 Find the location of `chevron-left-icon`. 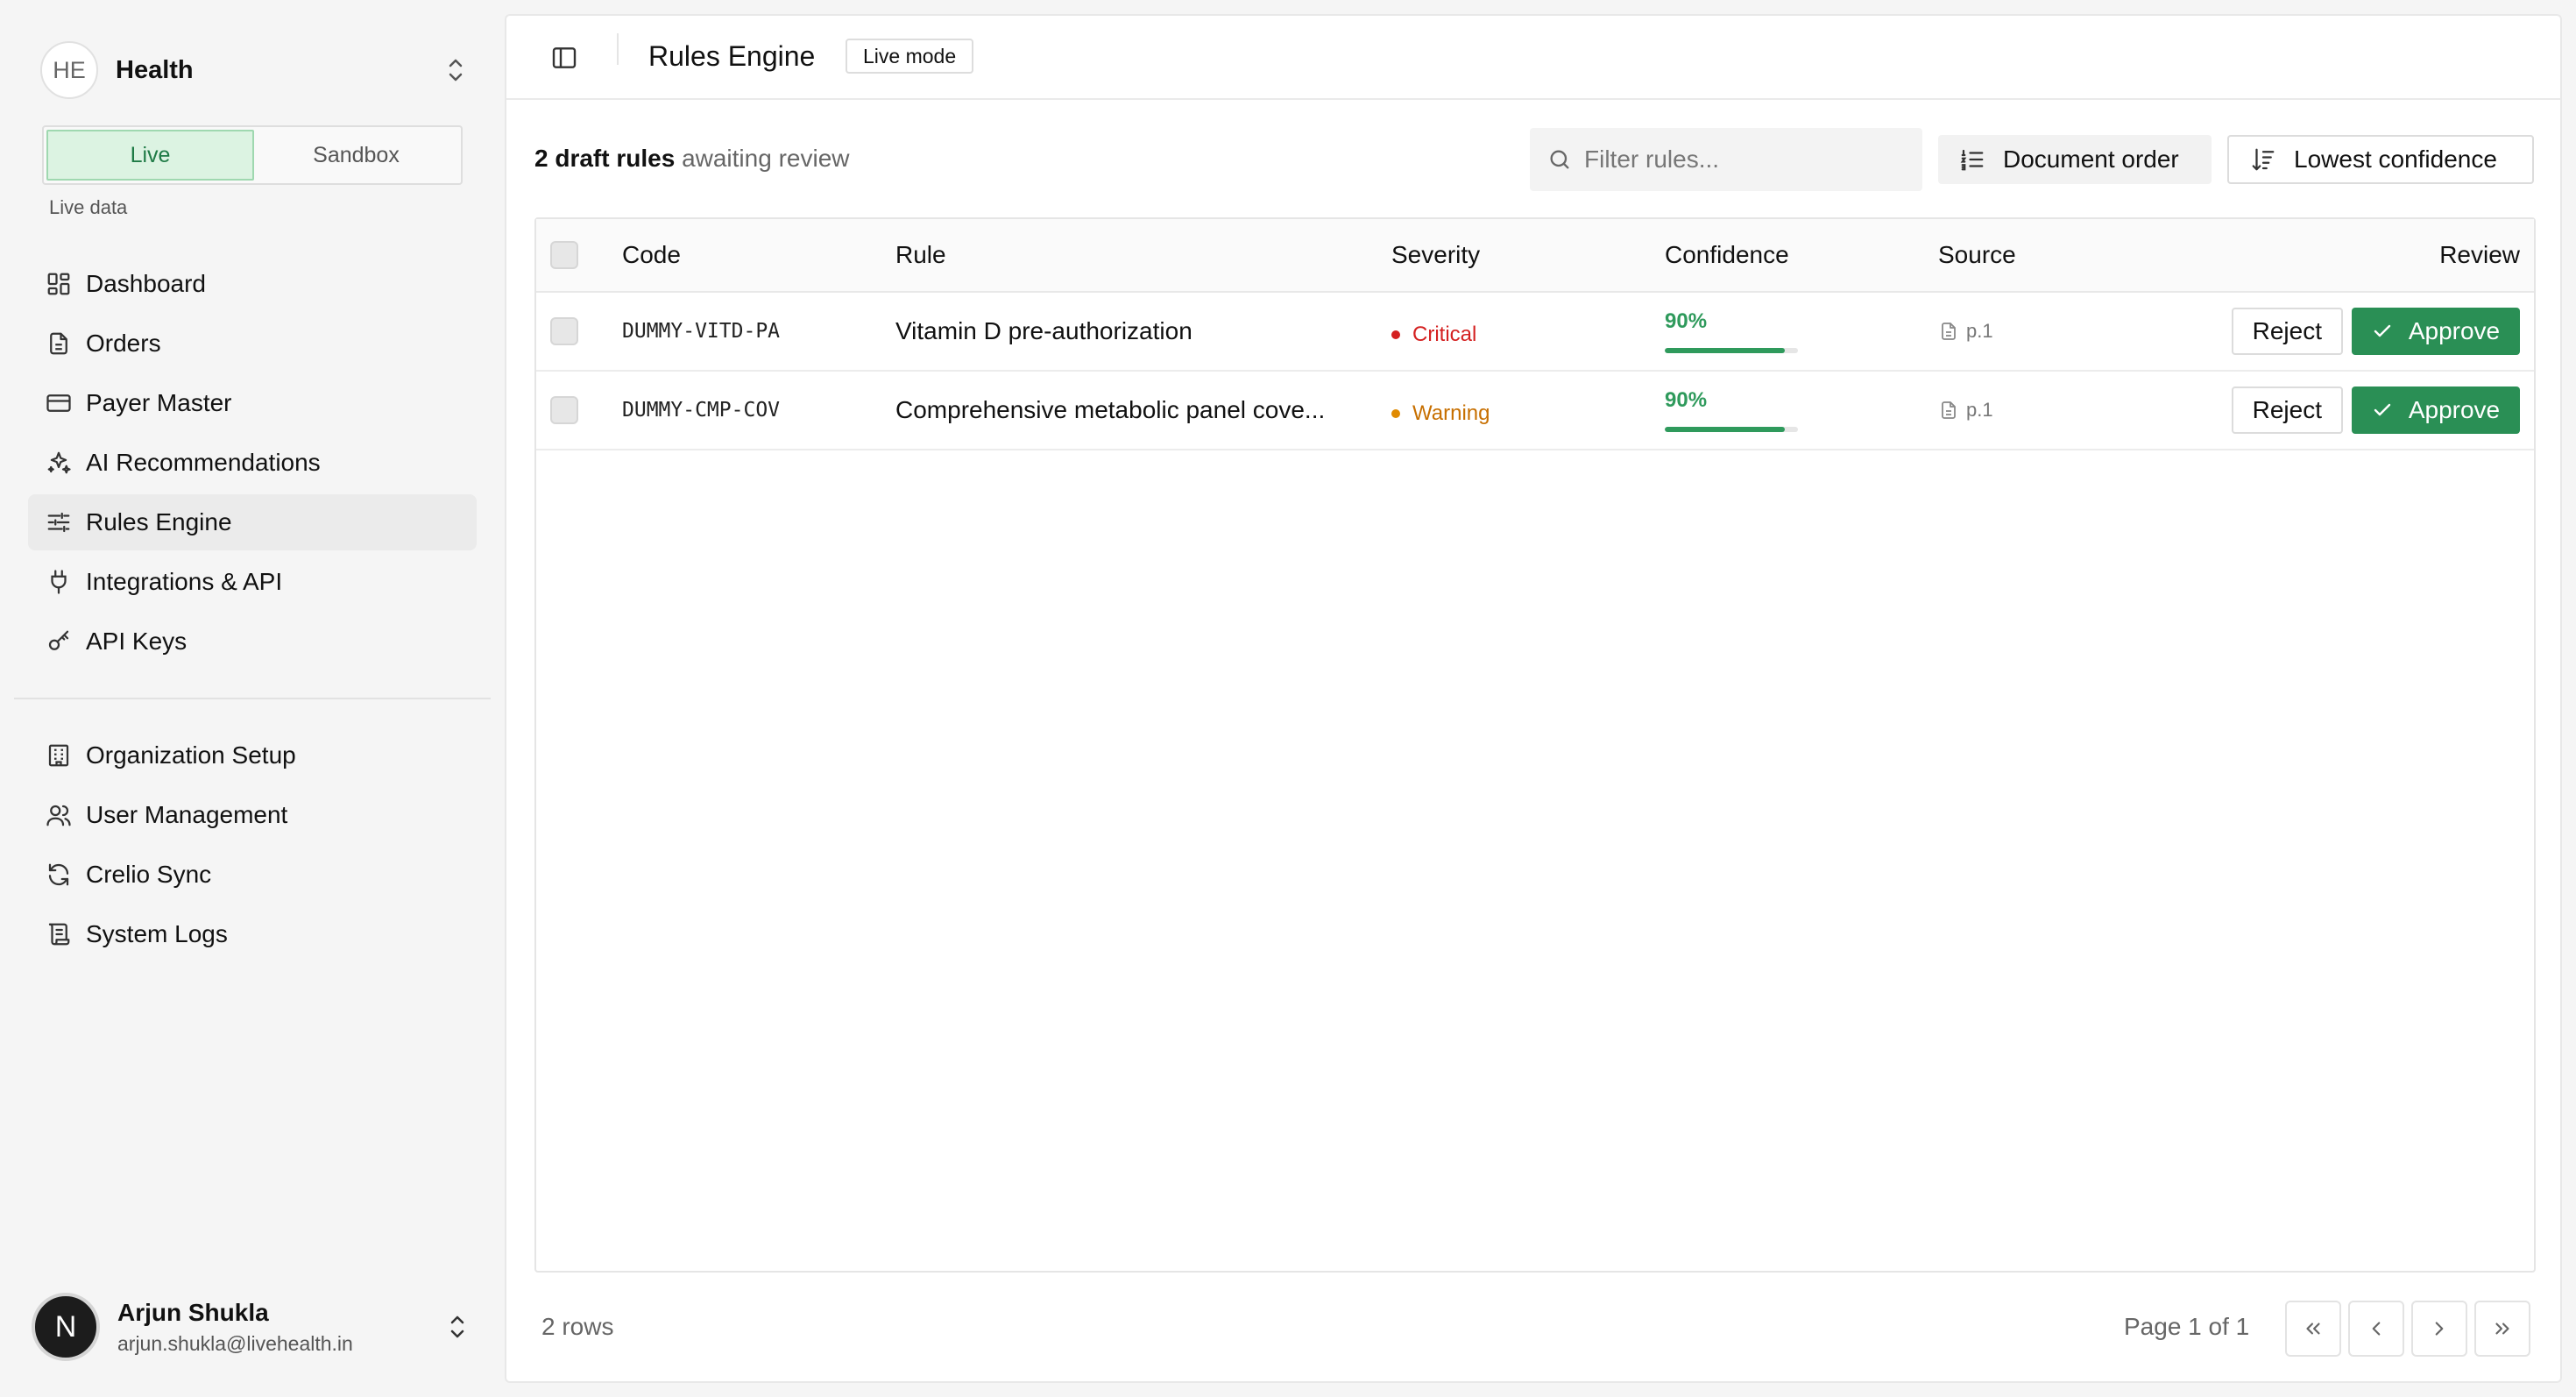

chevron-left-icon is located at coordinates (2376, 1328).